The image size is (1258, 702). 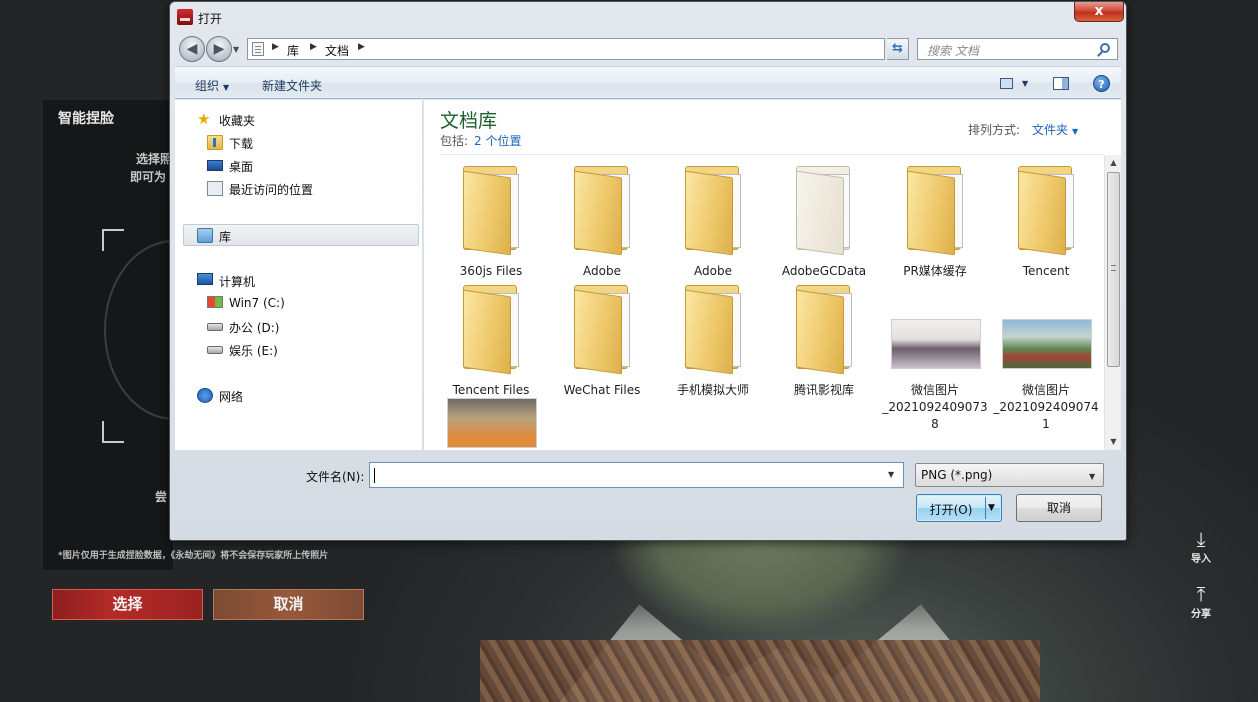 I want to click on file-name: Tencent Files, so click(x=491, y=390).